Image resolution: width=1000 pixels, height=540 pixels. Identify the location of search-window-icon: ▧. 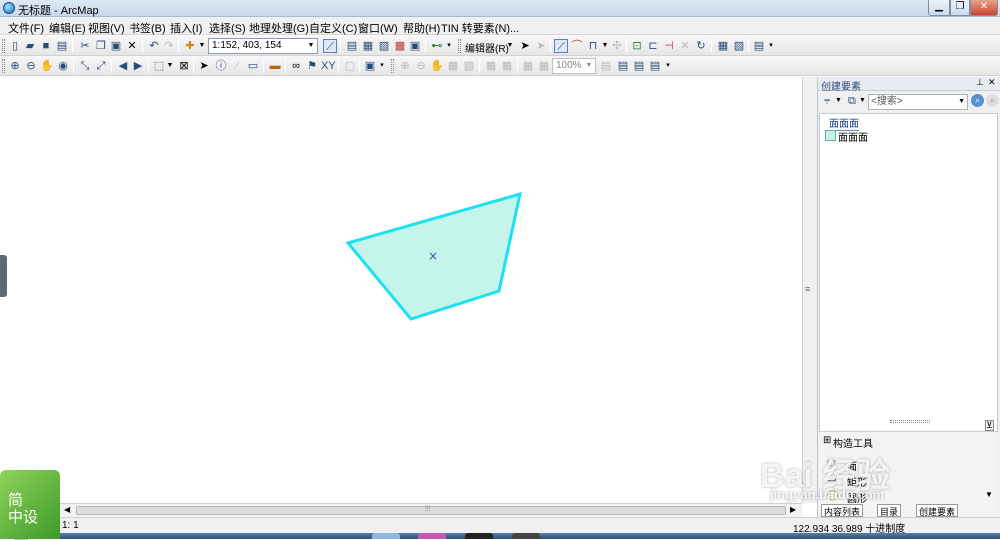
(384, 46).